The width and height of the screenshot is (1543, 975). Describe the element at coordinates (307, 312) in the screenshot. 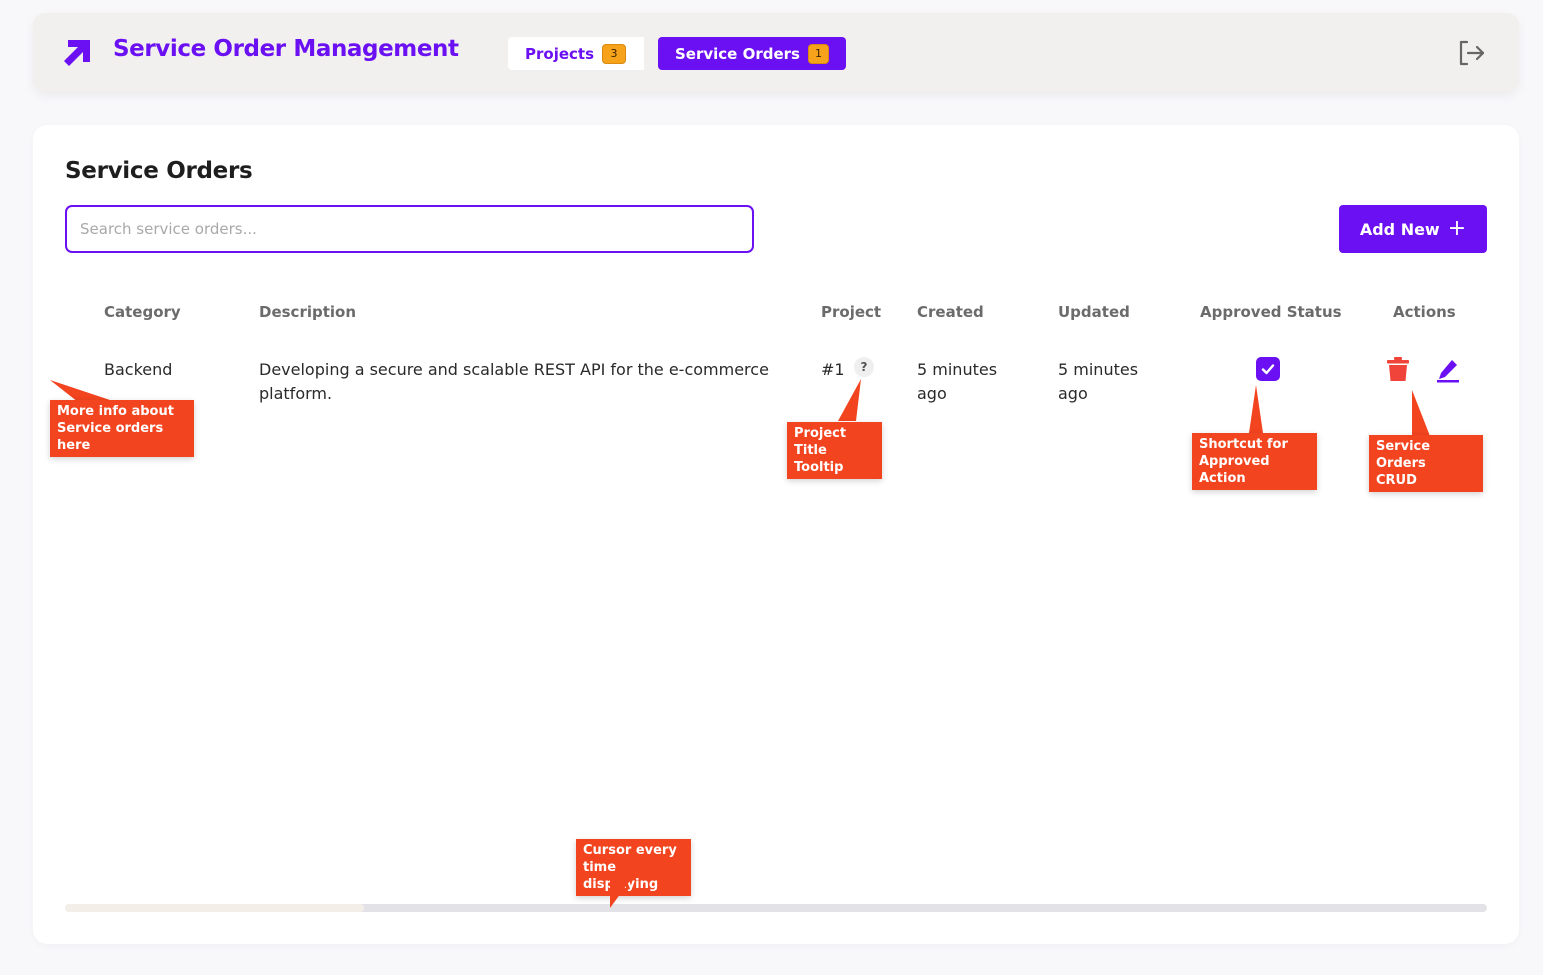

I see `column-header-description: Description` at that location.